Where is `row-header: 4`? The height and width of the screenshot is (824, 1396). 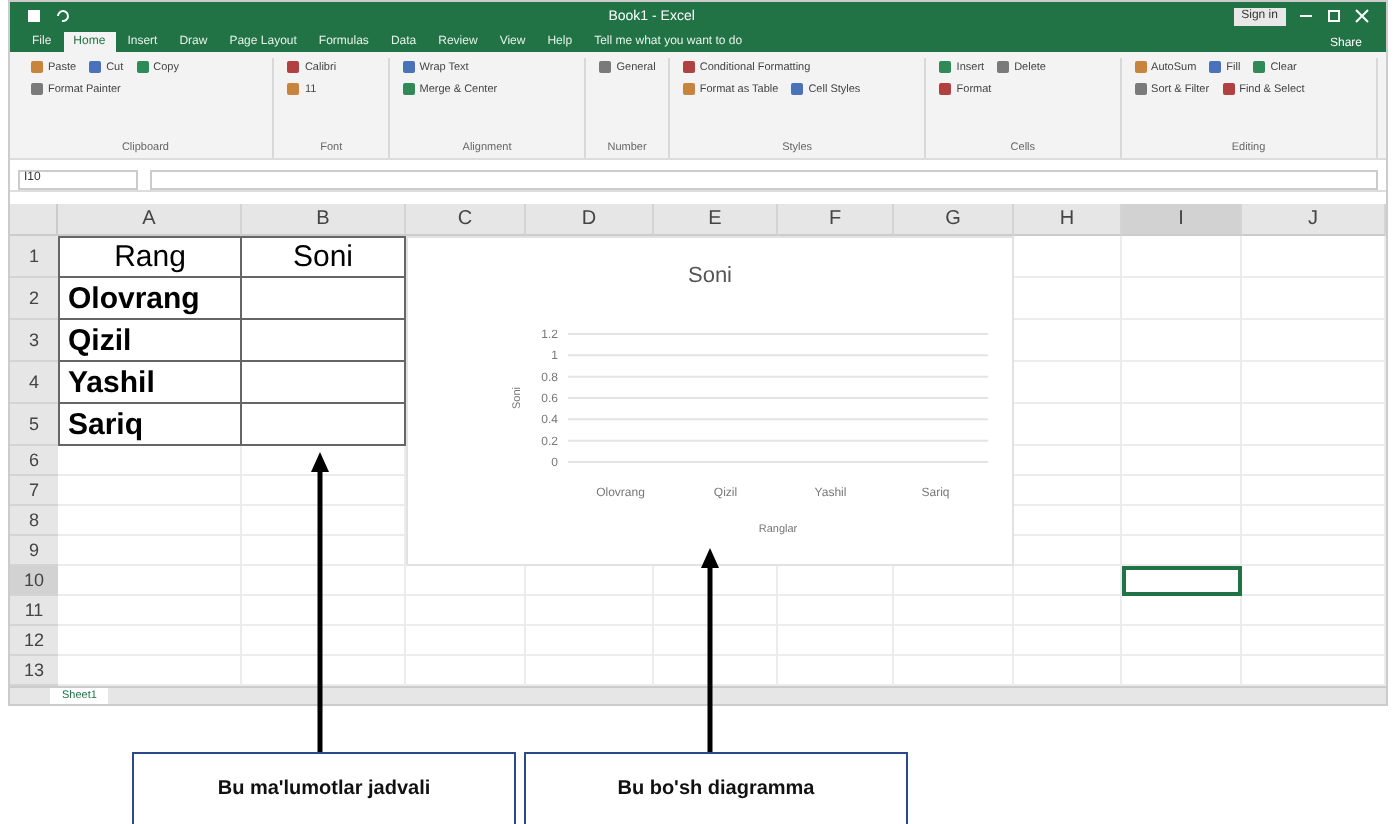 row-header: 4 is located at coordinates (34, 383).